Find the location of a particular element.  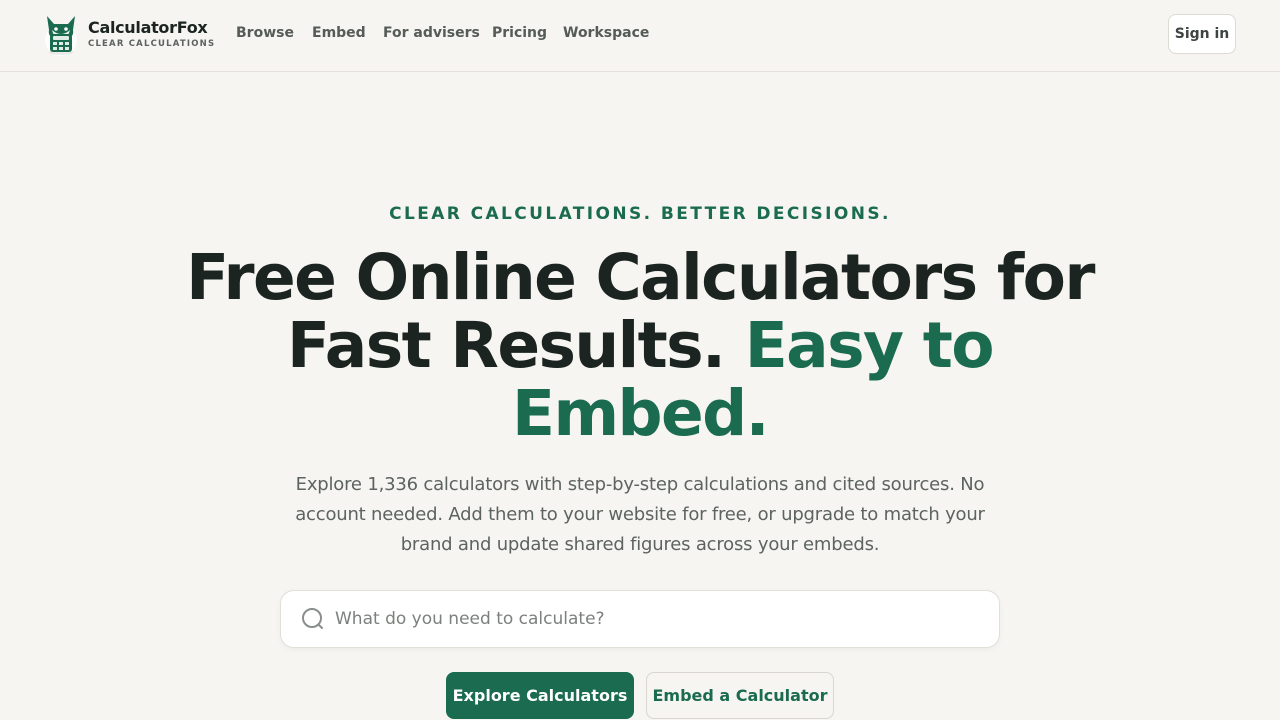

brand-tagline: CLEAR CALCULATIONS is located at coordinates (152, 44).